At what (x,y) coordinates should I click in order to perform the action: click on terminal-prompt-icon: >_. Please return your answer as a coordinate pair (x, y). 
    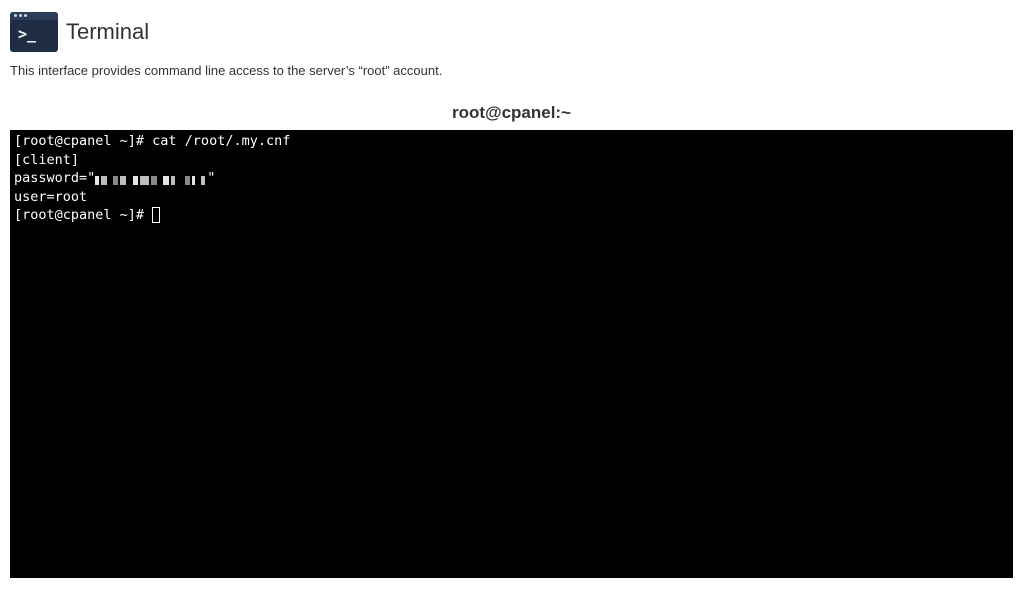
    Looking at the image, I should click on (27, 34).